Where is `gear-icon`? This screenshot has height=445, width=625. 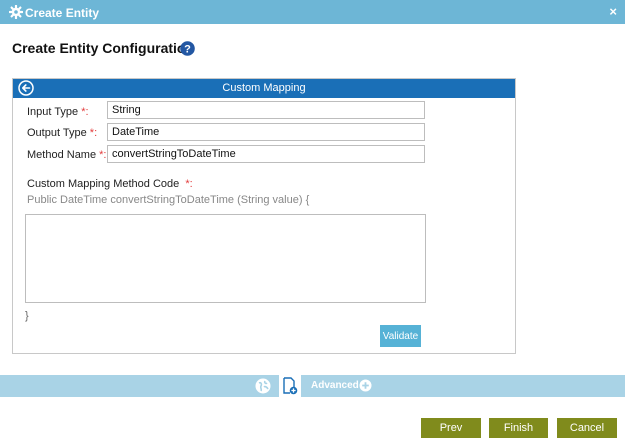 gear-icon is located at coordinates (16, 12).